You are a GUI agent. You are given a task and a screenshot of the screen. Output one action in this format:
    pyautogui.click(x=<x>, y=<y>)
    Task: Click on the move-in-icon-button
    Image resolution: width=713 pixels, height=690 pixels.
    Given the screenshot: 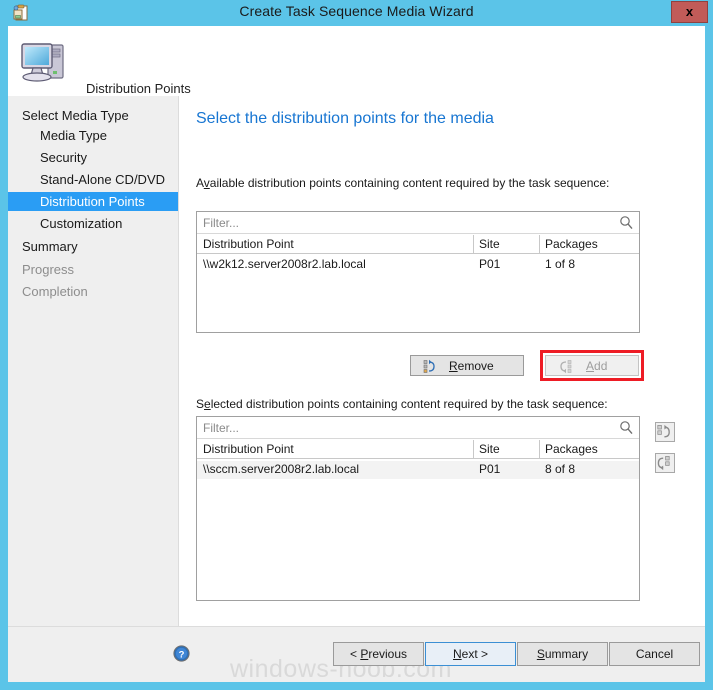 What is the action you would take?
    pyautogui.click(x=665, y=463)
    